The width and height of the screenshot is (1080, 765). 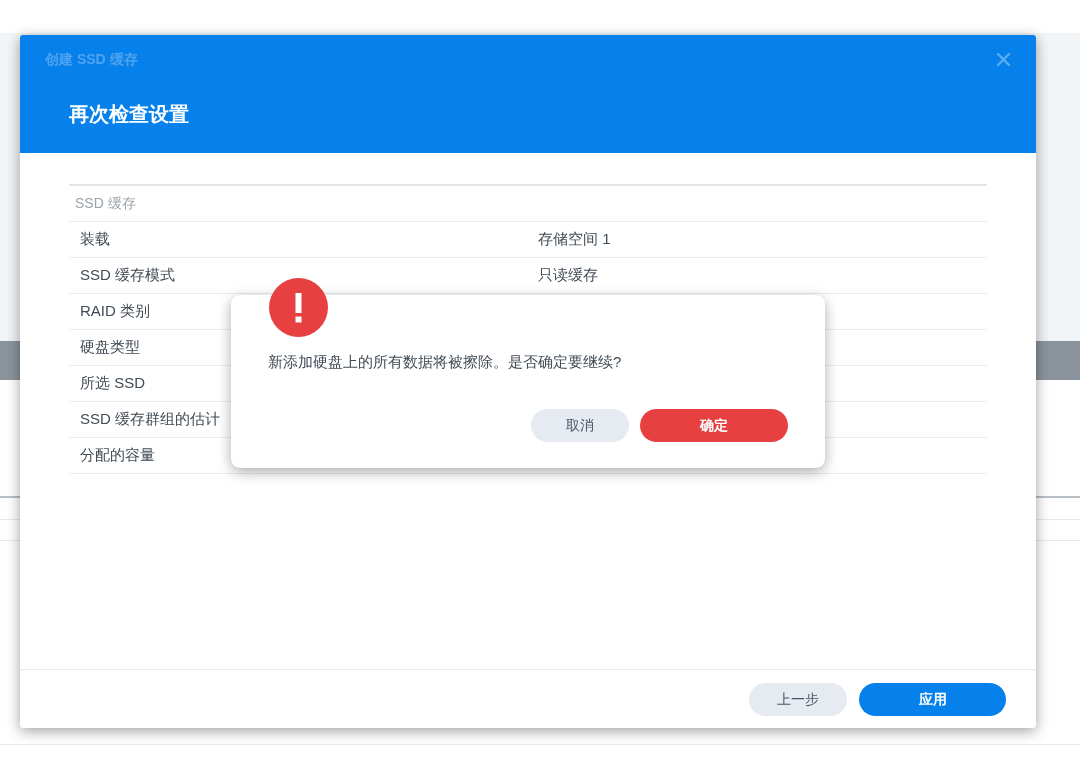 I want to click on back-button: 上一步, so click(x=798, y=699).